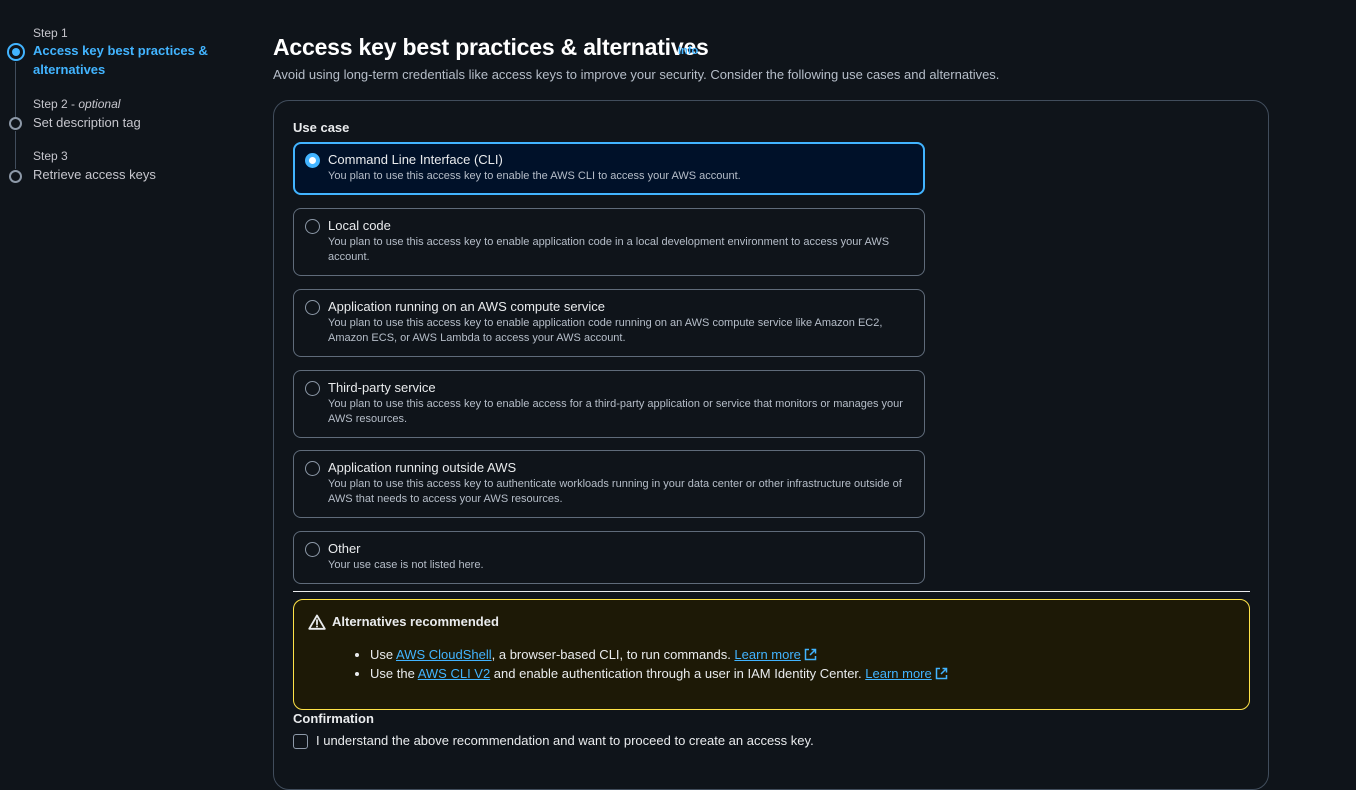  I want to click on step-title: Set description tag, so click(87, 122).